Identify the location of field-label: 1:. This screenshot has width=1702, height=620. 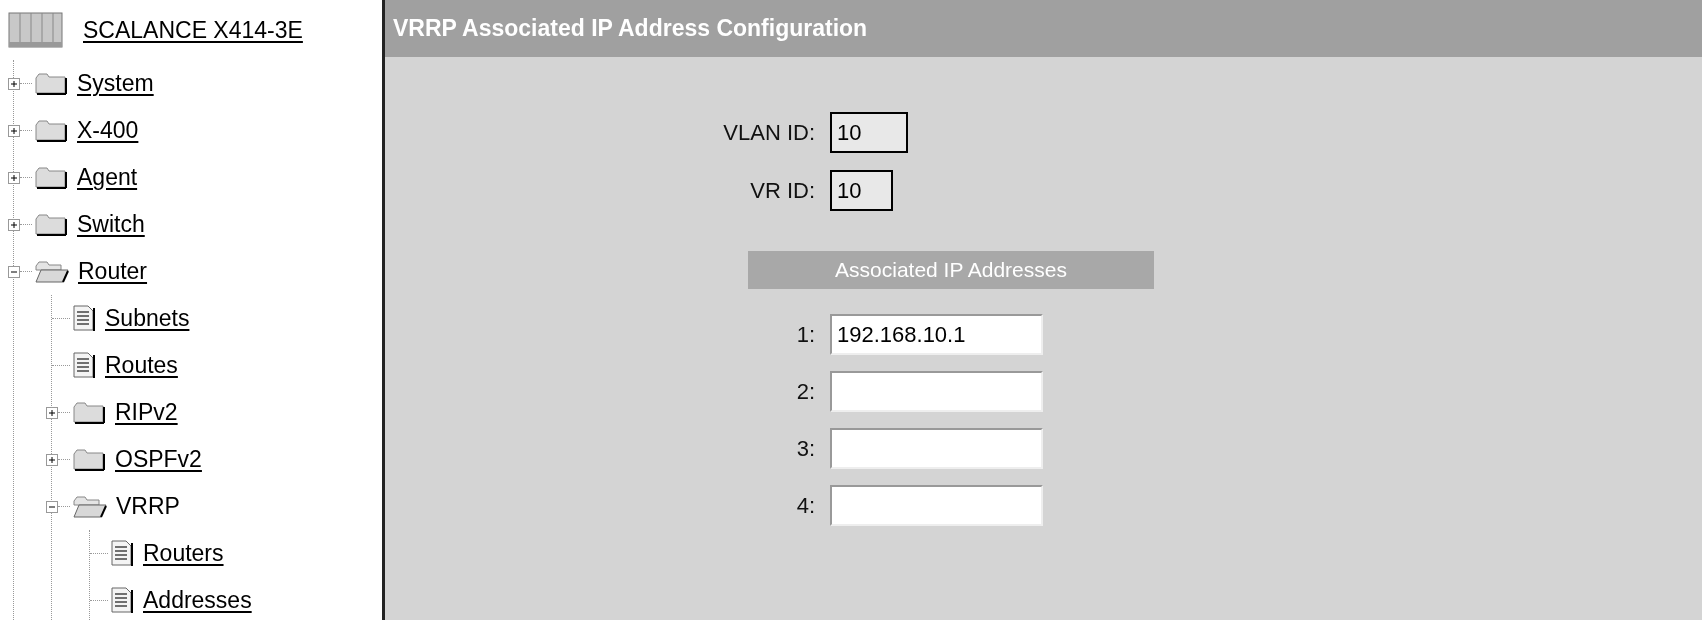
(805, 335).